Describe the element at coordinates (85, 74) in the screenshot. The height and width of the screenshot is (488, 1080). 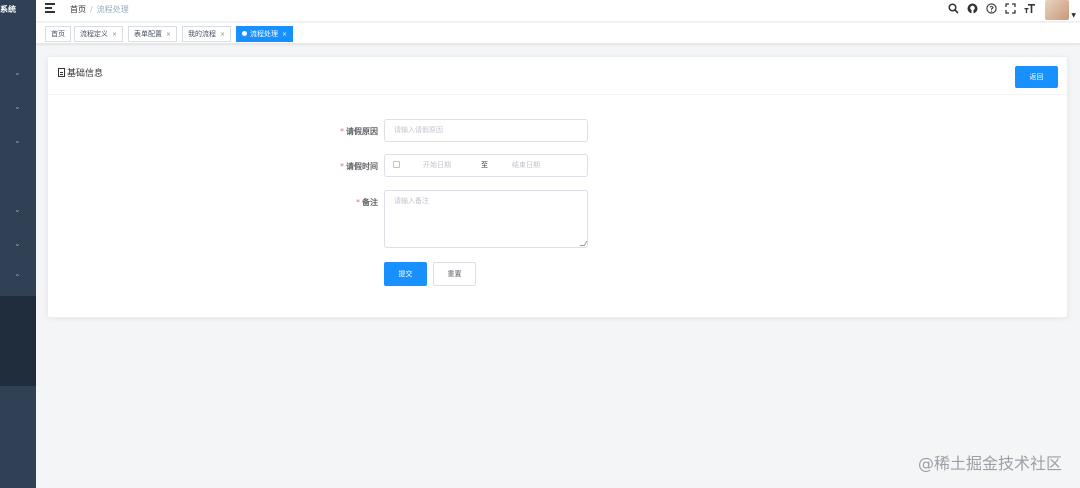
I see `card-title-text: 基础信息` at that location.